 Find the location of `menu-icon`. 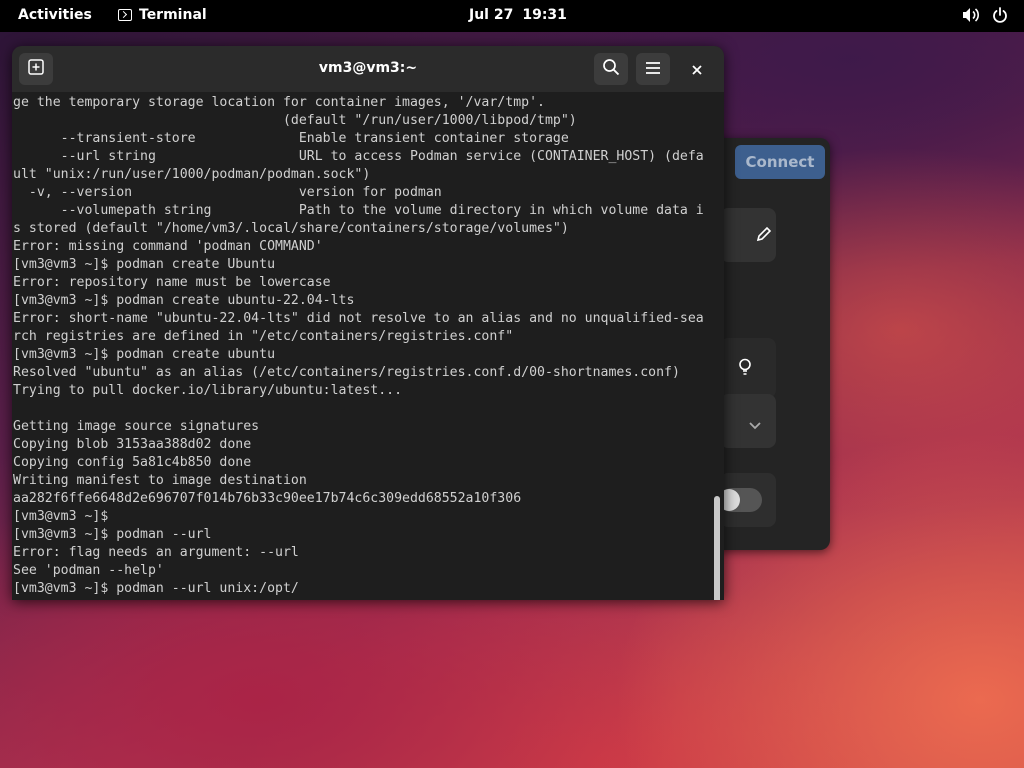

menu-icon is located at coordinates (653, 69).